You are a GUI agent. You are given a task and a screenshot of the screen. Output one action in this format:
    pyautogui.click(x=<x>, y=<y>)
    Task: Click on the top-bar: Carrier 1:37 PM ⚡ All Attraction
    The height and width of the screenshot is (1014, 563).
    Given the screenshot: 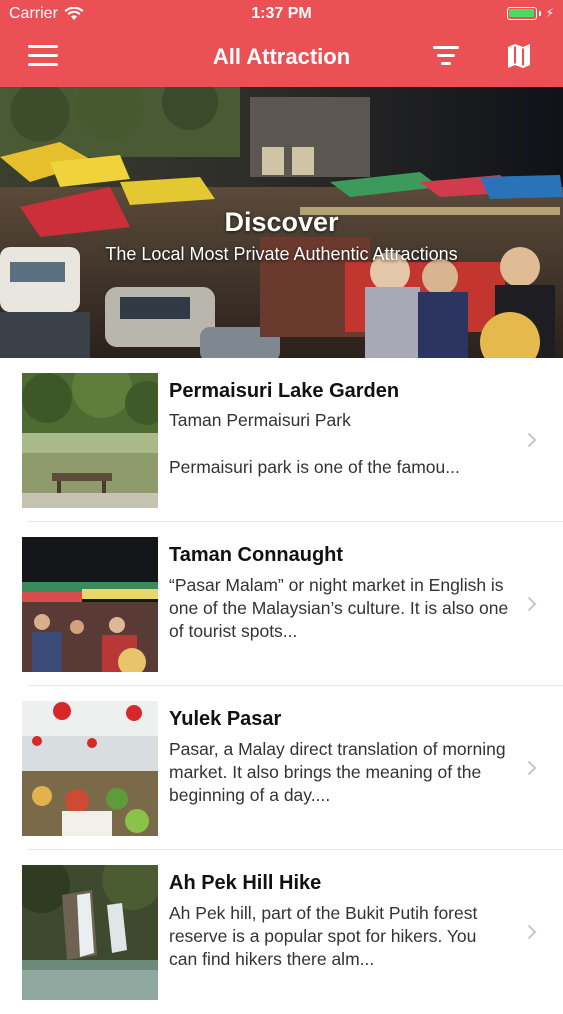 What is the action you would take?
    pyautogui.click(x=281, y=43)
    